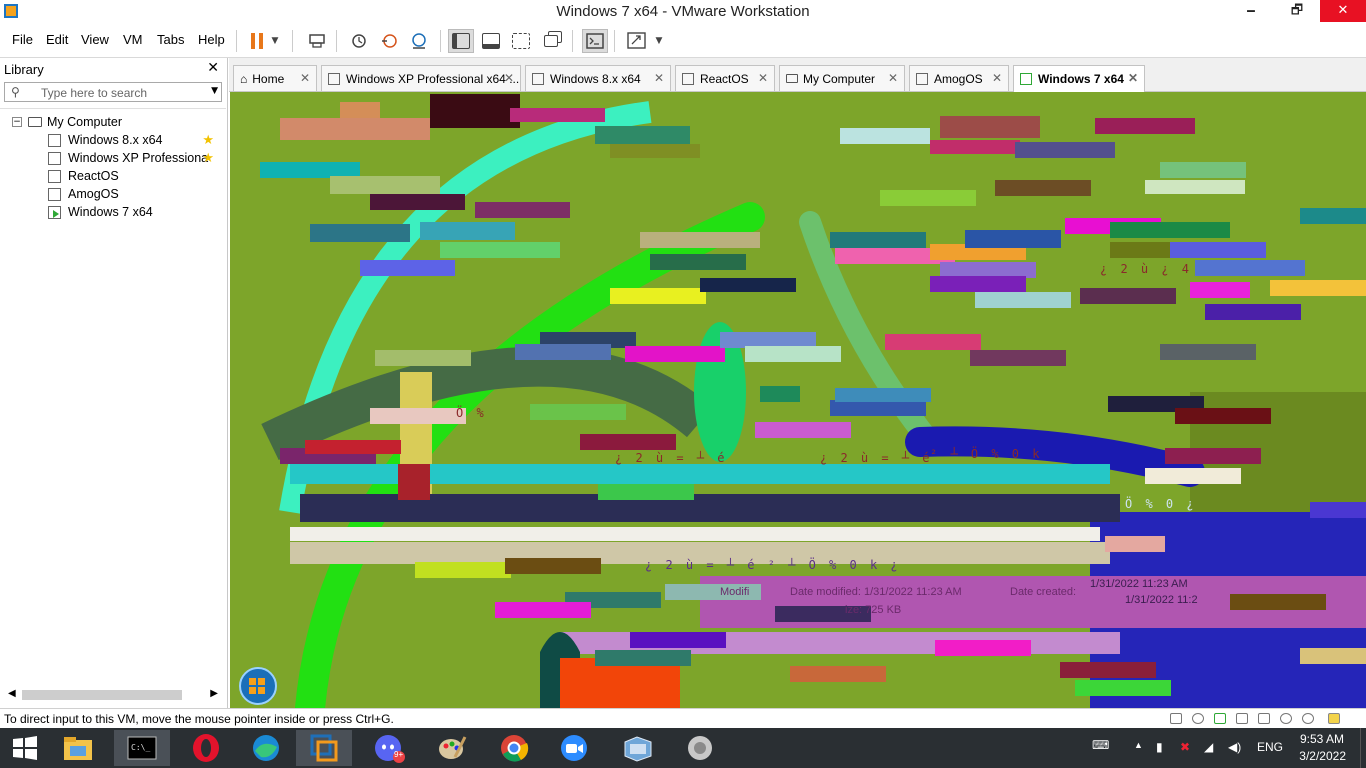 The width and height of the screenshot is (1366, 768). I want to click on minimize-button: 🗕, so click(1251, 11).